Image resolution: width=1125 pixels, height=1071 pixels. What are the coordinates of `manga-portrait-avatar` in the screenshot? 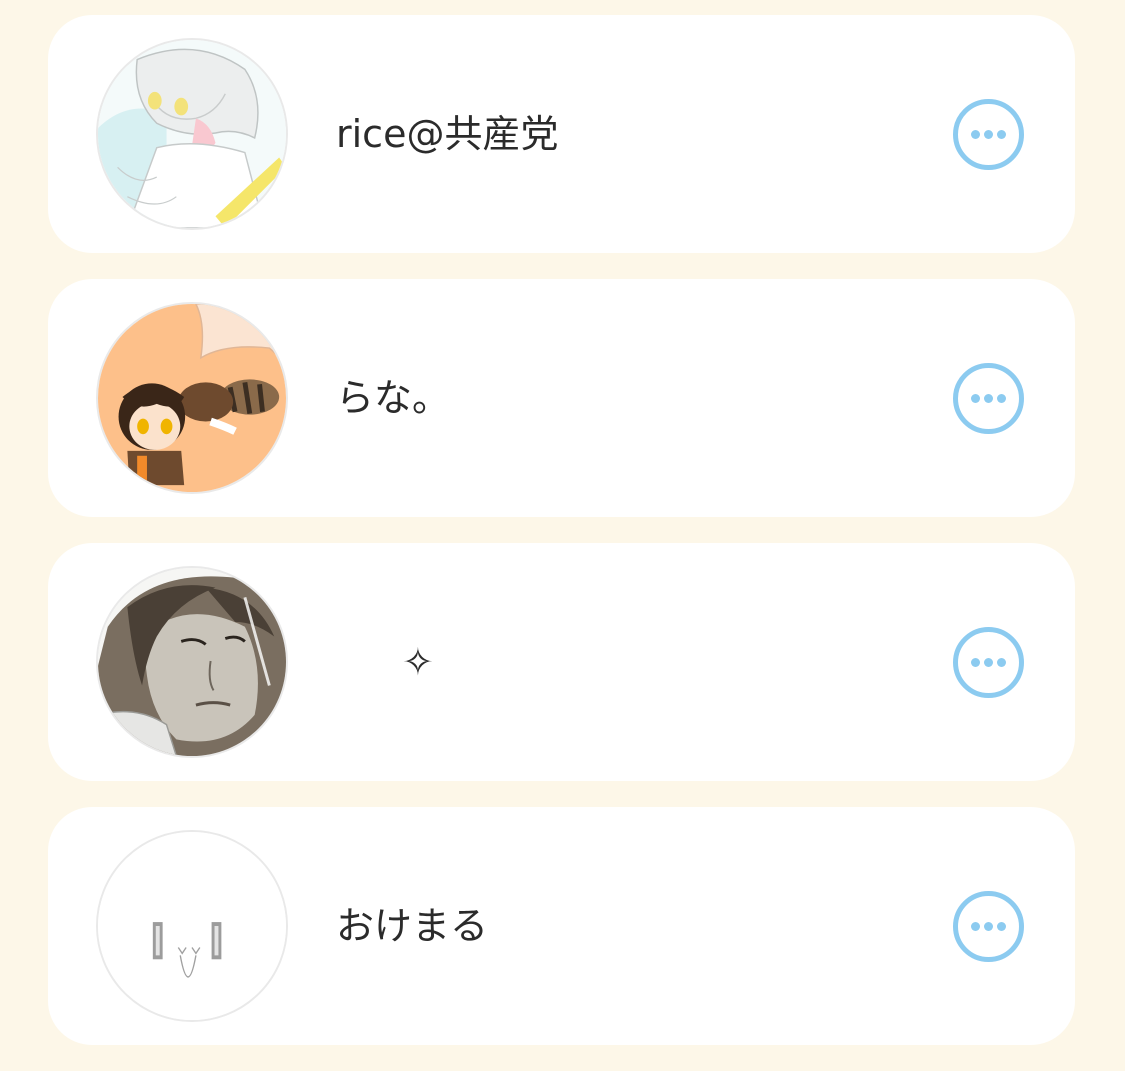 It's located at (192, 662).